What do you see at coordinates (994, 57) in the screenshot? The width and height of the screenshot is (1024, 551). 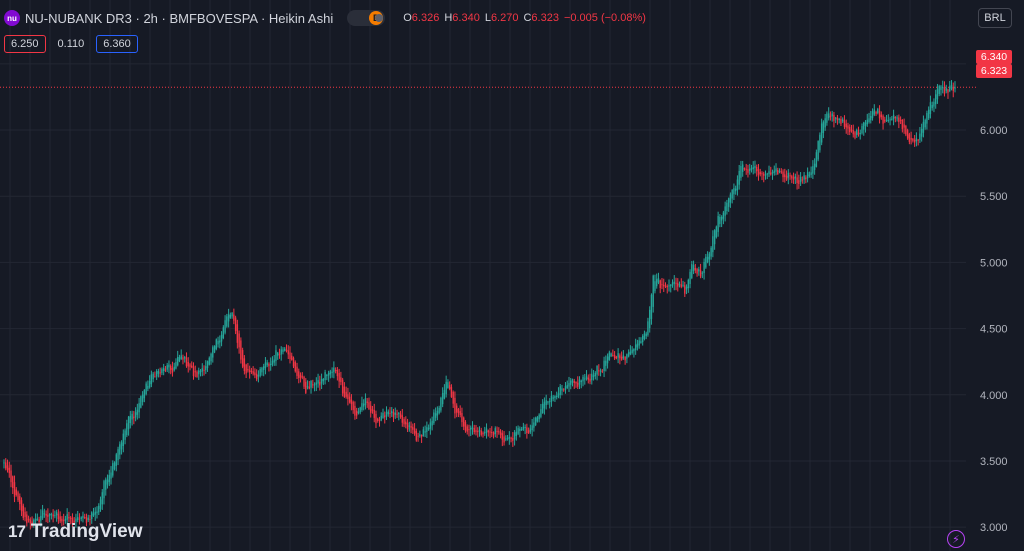 I see `high-price-label: 6.340` at bounding box center [994, 57].